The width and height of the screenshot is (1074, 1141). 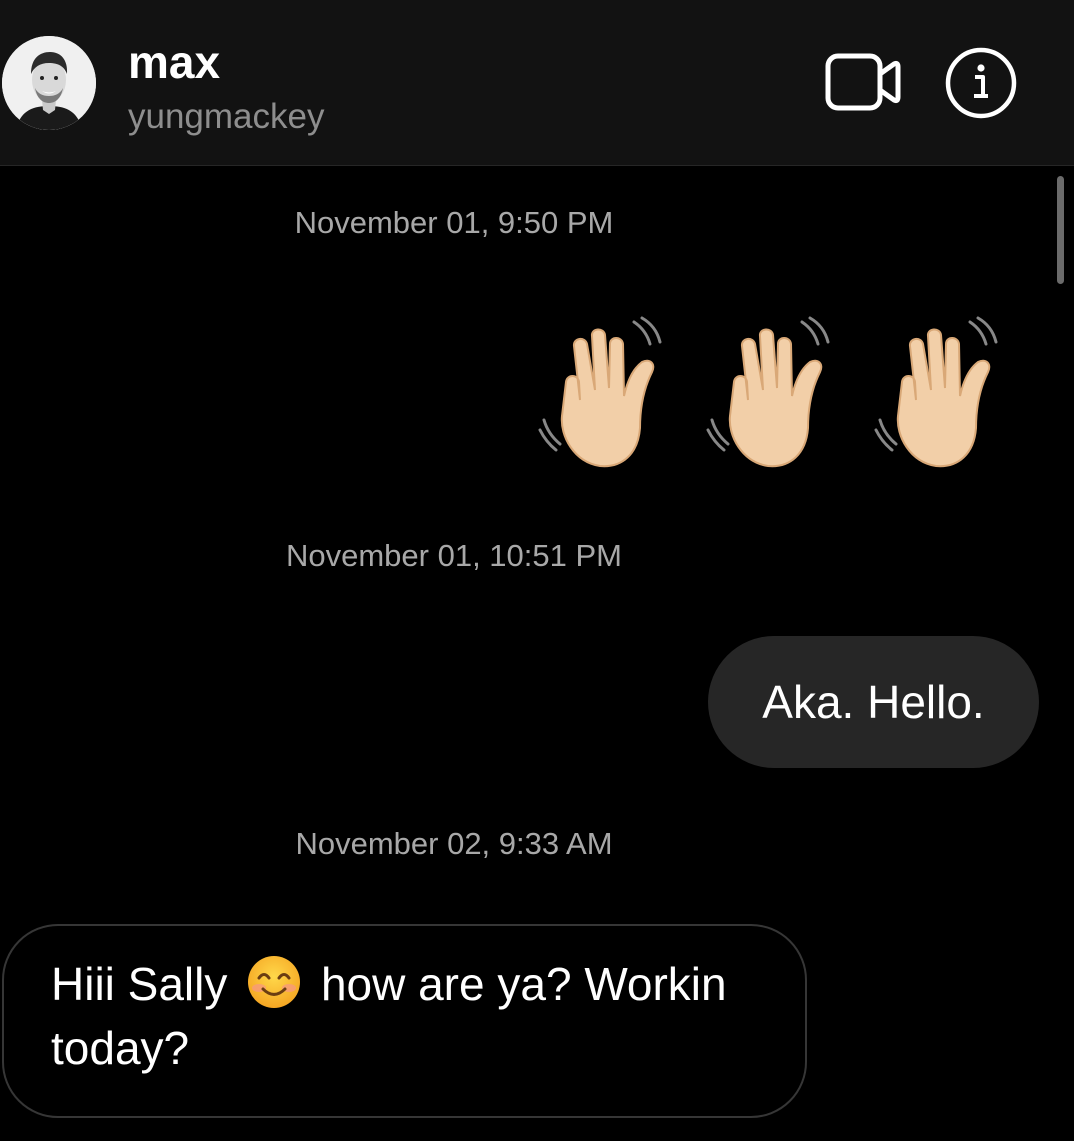 What do you see at coordinates (49, 83) in the screenshot?
I see `contact-avatar` at bounding box center [49, 83].